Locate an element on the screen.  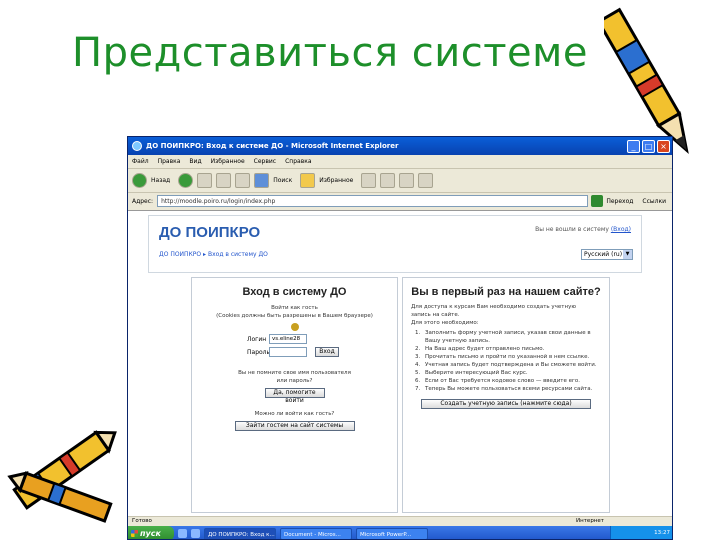
refresh-icon is located at coordinates (224, 180).